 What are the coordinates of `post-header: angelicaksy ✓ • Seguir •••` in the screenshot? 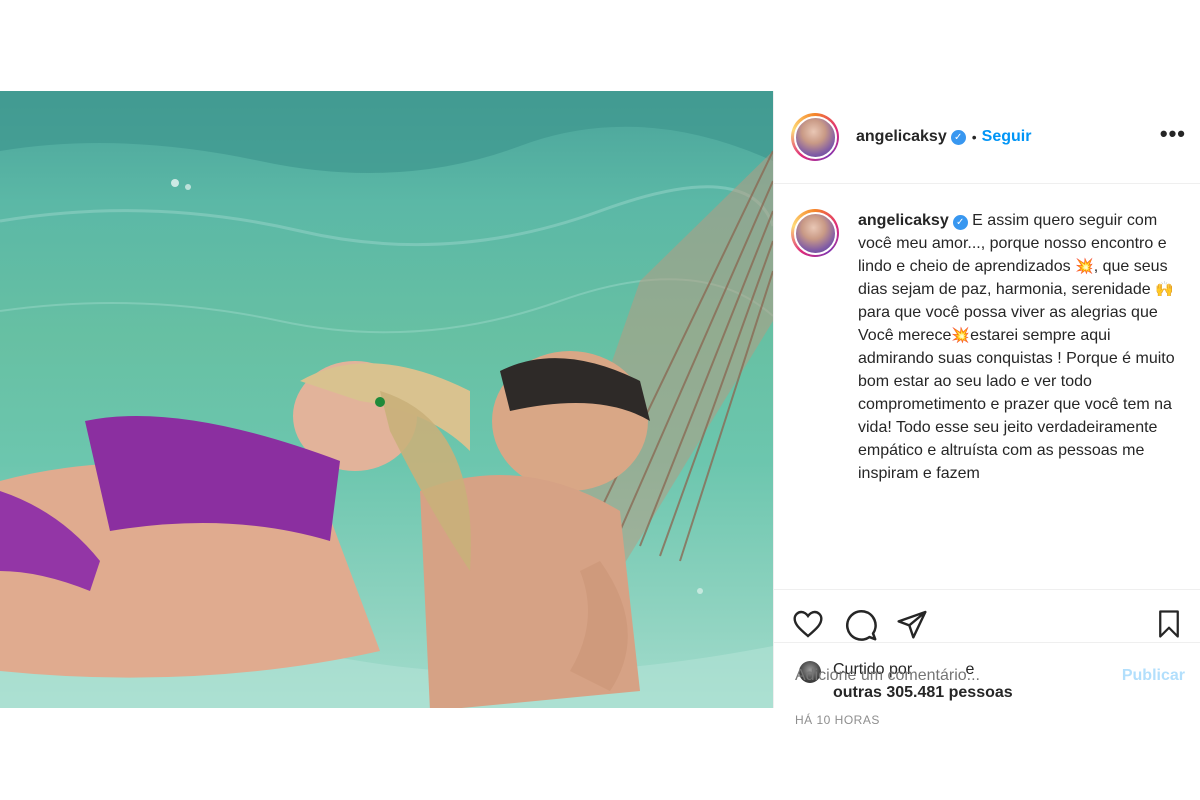 It's located at (987, 137).